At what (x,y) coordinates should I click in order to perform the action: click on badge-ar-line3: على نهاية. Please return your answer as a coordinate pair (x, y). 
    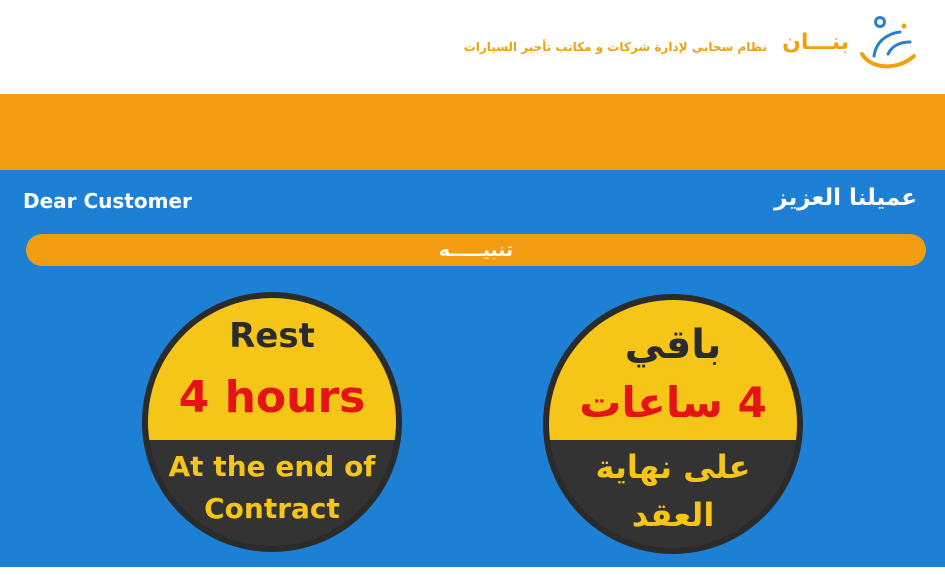
    Looking at the image, I should click on (673, 467).